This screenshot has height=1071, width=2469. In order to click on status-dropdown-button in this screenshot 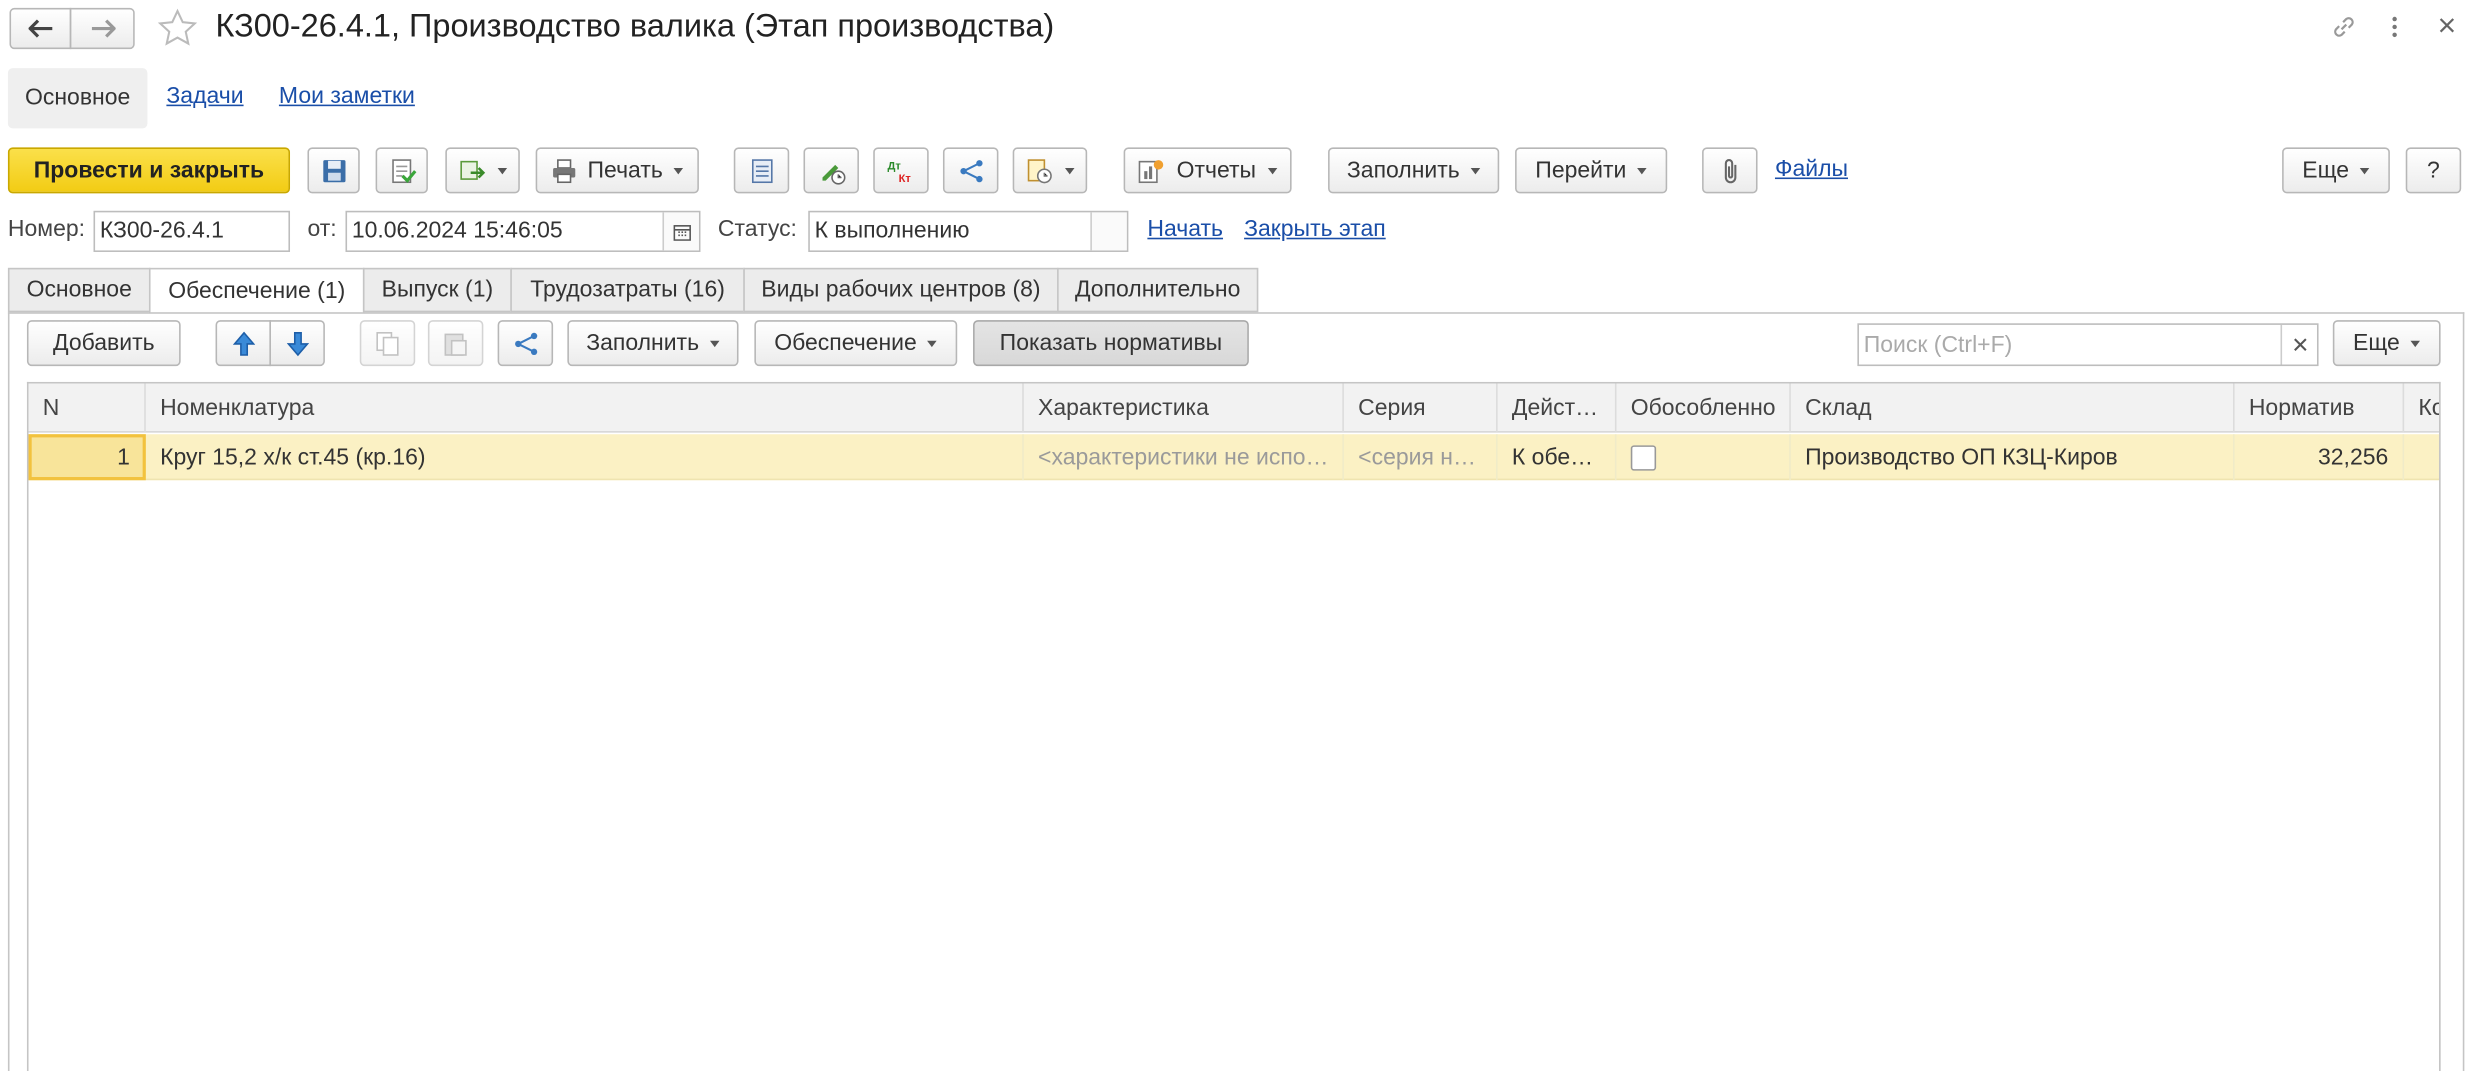, I will do `click(1108, 231)`.